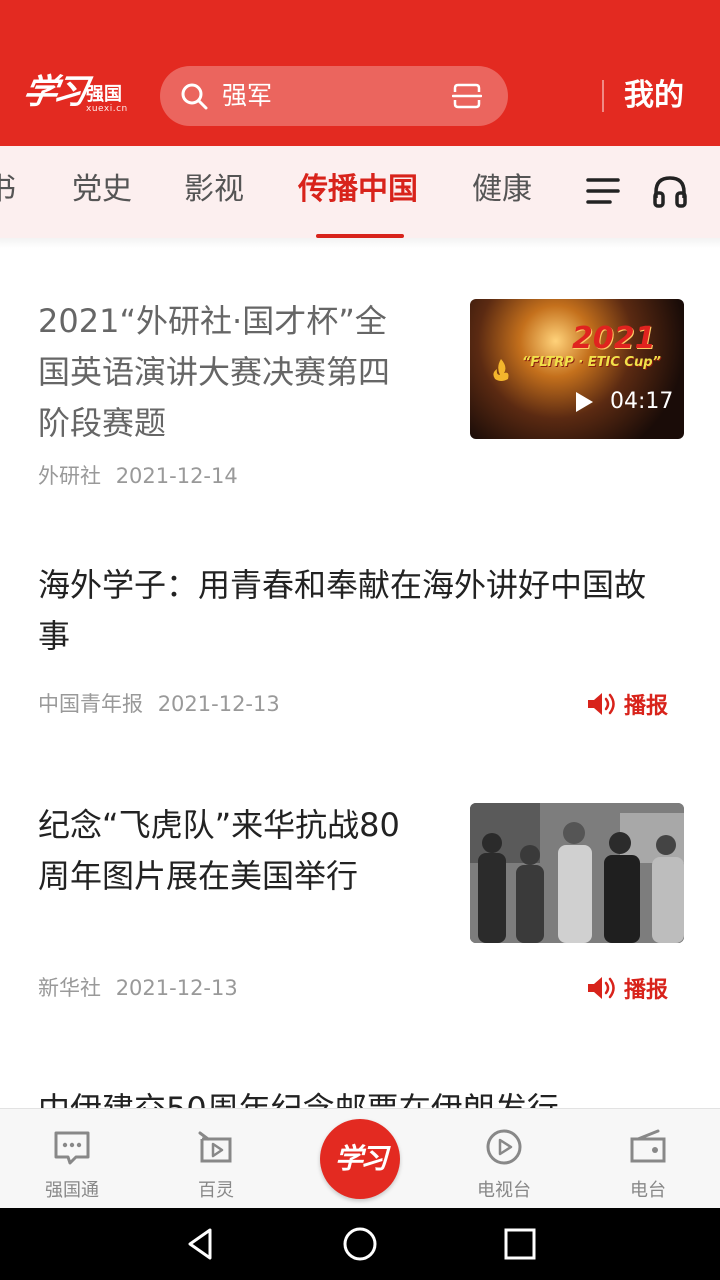  What do you see at coordinates (102, 190) in the screenshot?
I see `tab-party-history: 党史` at bounding box center [102, 190].